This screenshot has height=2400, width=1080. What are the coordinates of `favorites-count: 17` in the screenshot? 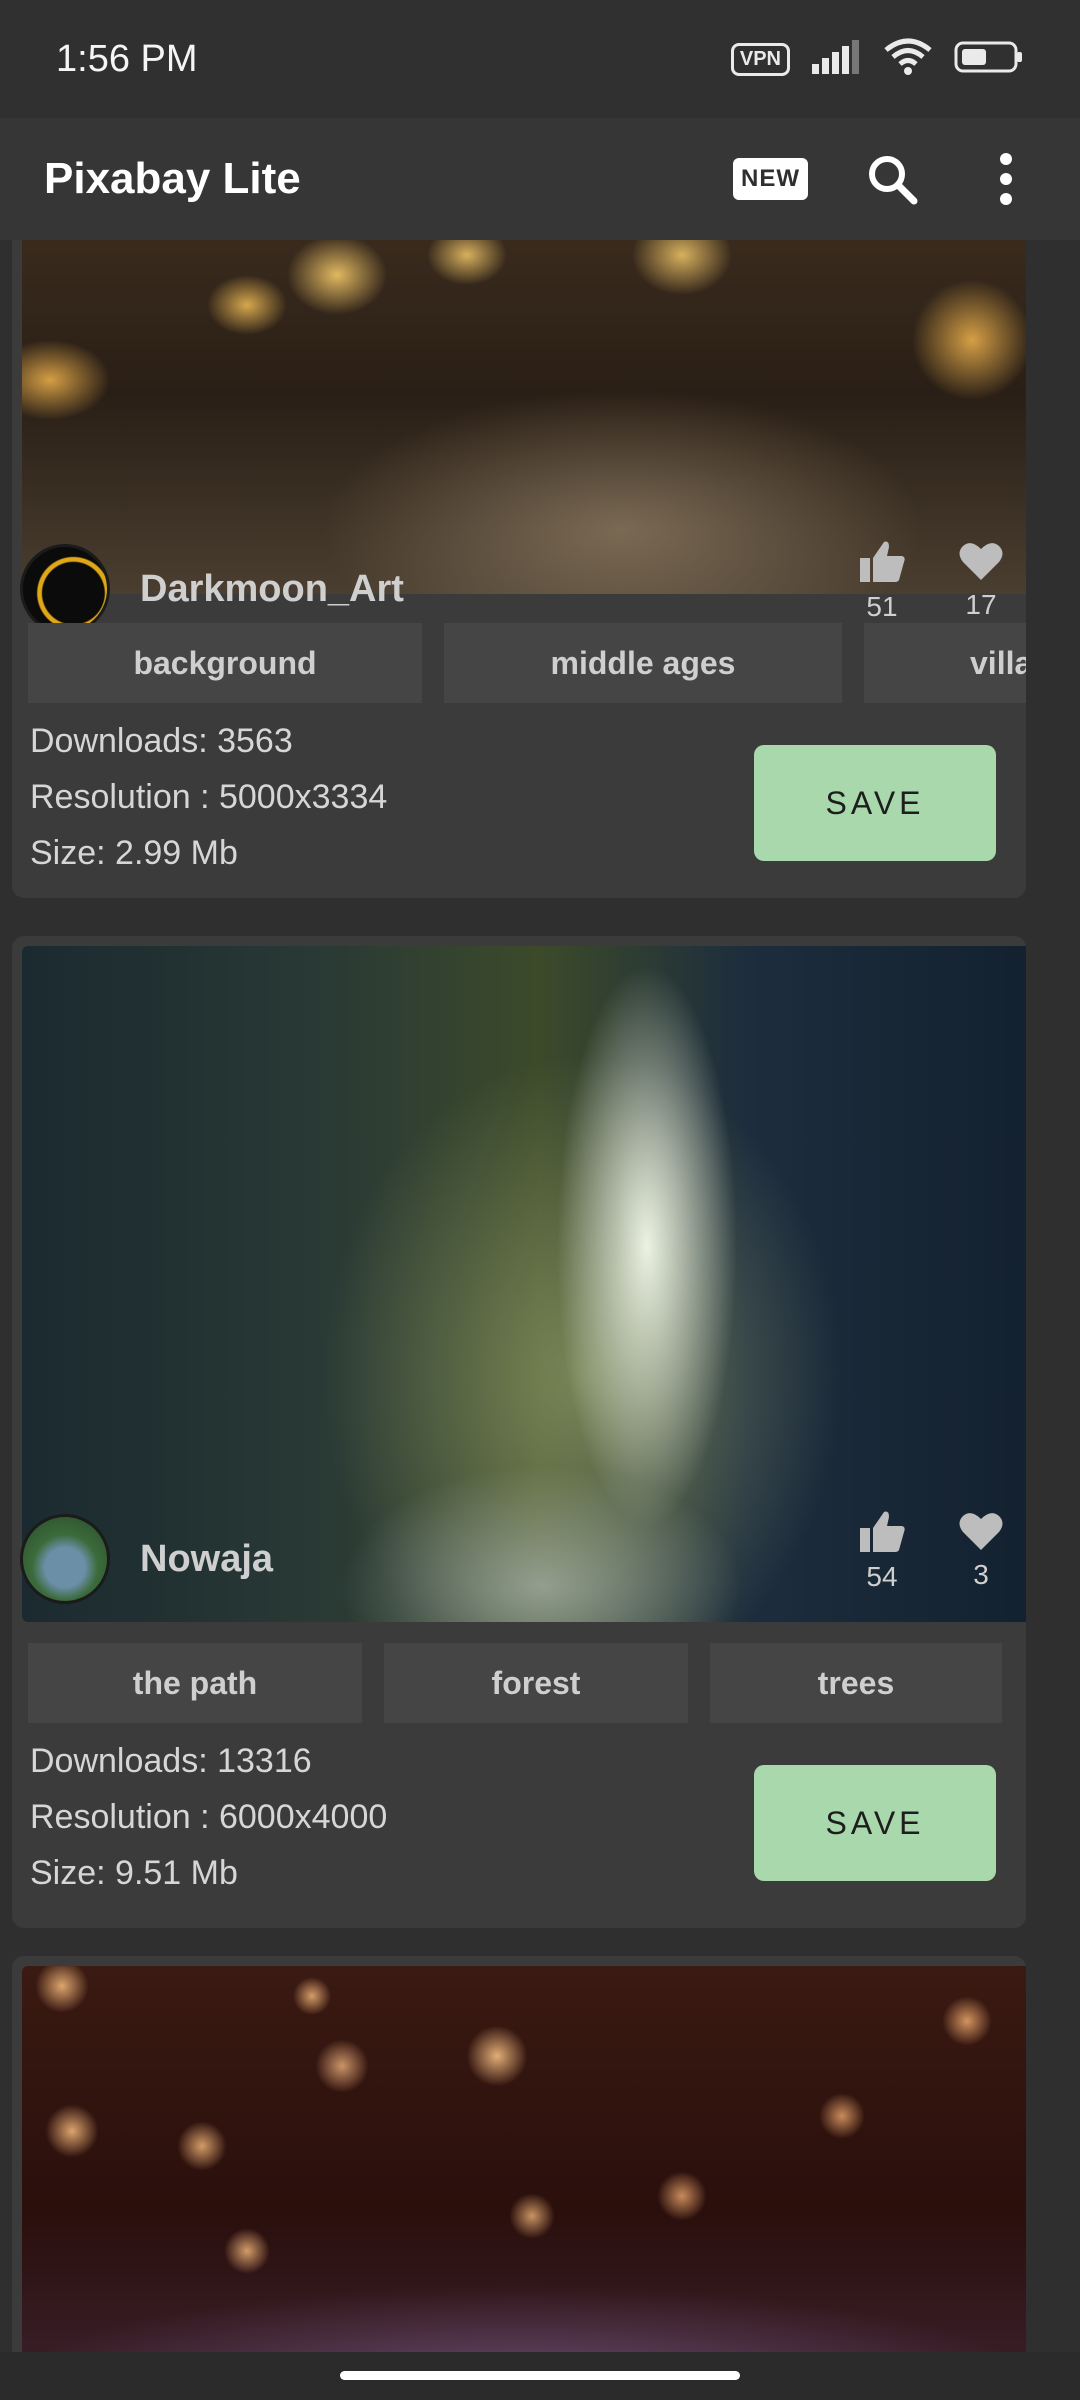 It's located at (981, 604).